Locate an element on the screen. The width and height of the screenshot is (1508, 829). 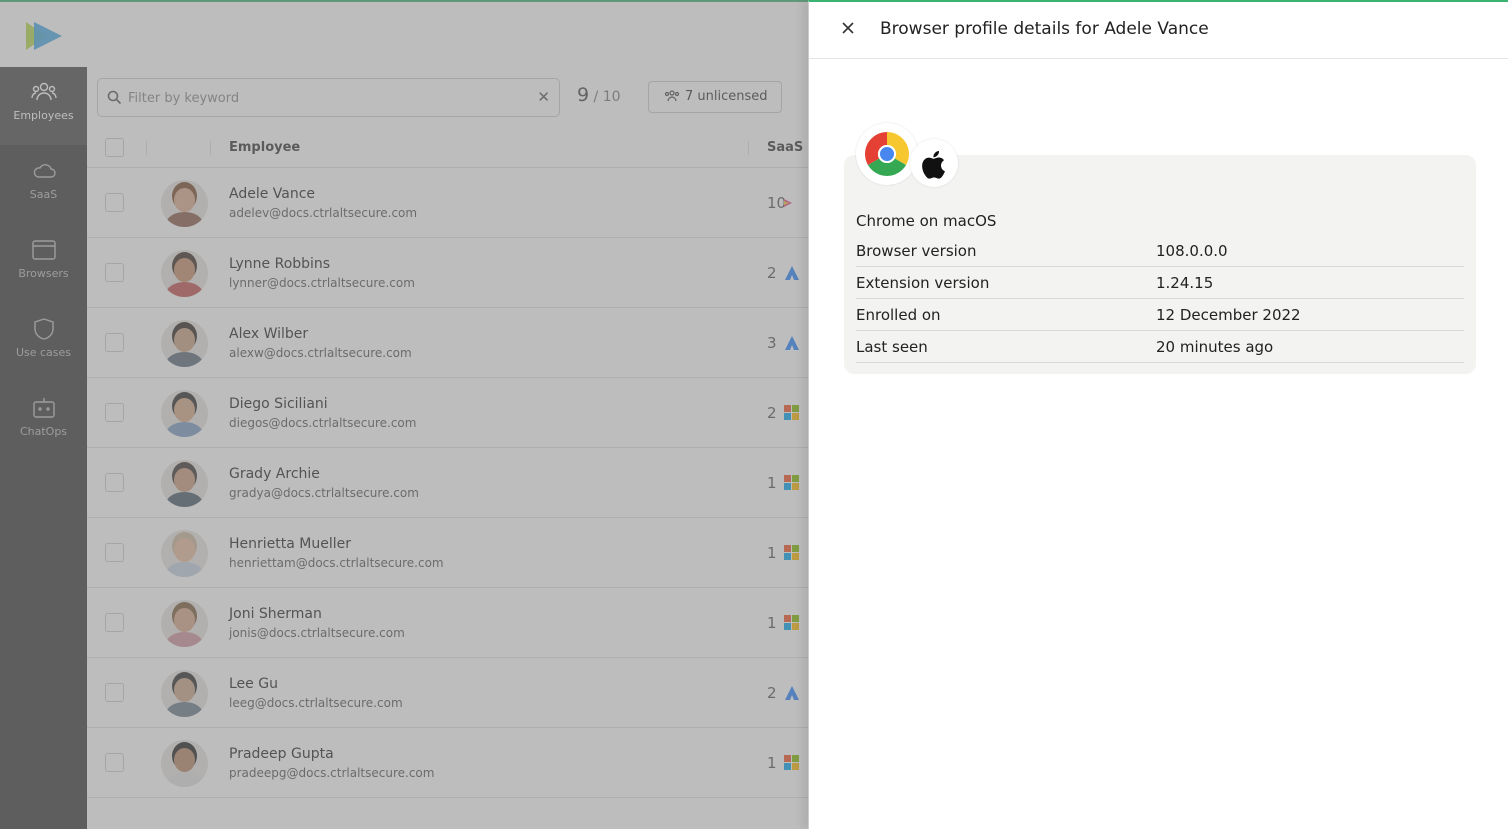
sidebar-item-chatops: ChatOps is located at coordinates (43, 422).